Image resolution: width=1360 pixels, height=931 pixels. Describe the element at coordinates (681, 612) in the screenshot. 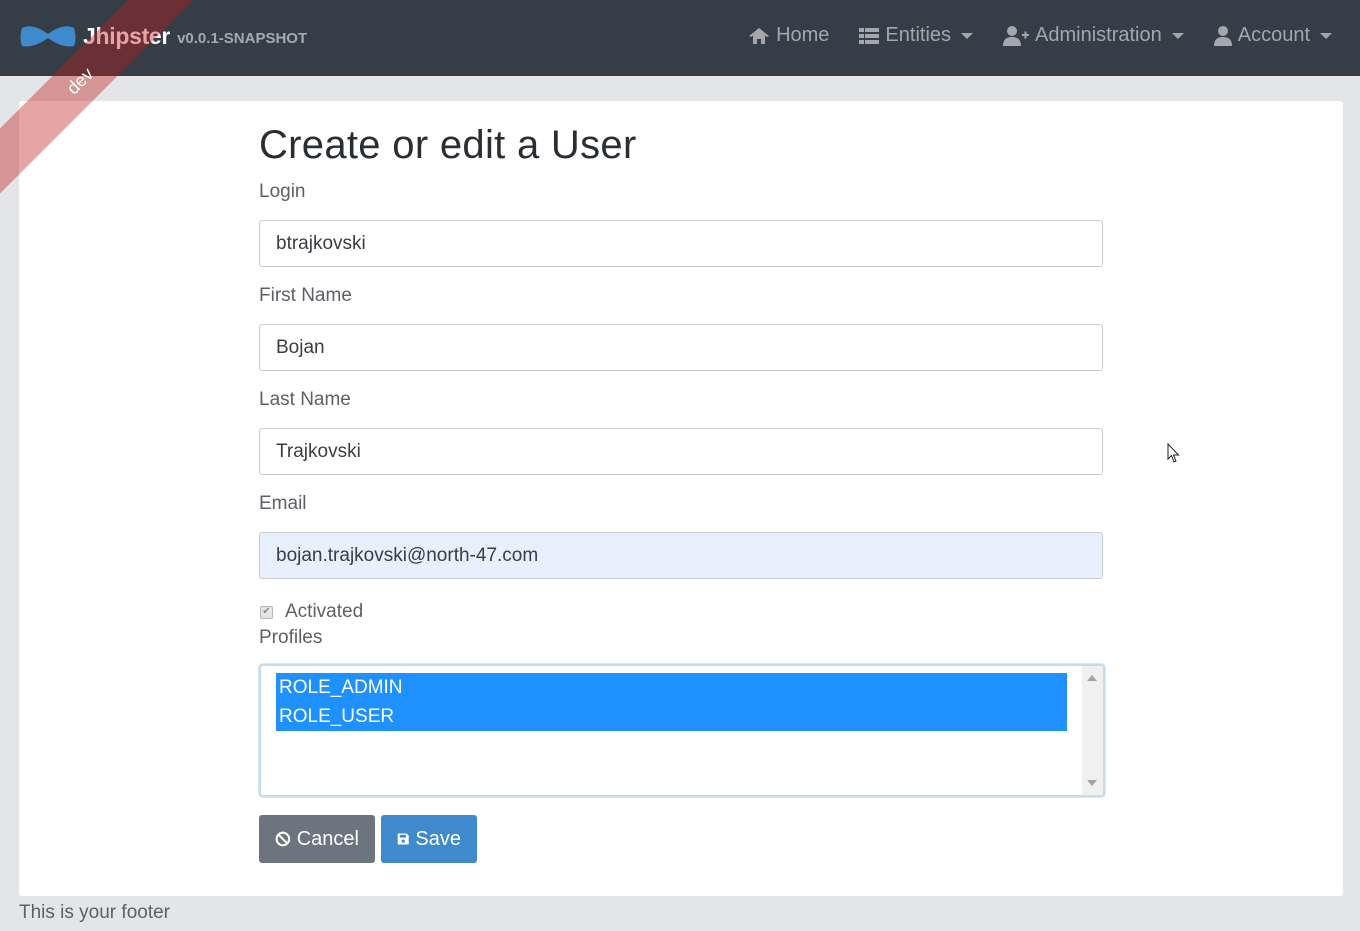

I see `activated-row: ✔ Activated` at that location.